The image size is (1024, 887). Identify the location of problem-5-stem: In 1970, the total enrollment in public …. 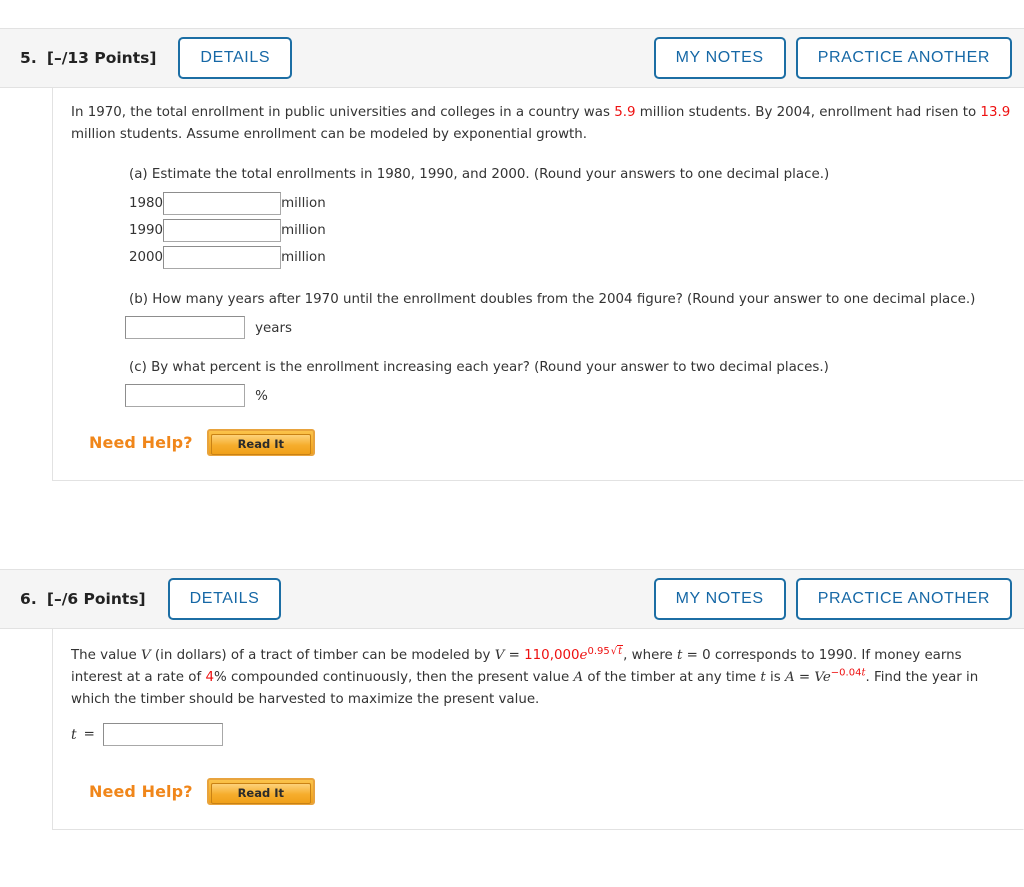
(542, 124).